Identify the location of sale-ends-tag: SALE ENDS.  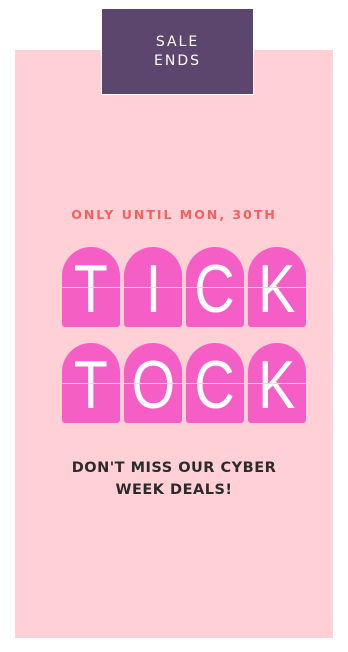
(177, 51).